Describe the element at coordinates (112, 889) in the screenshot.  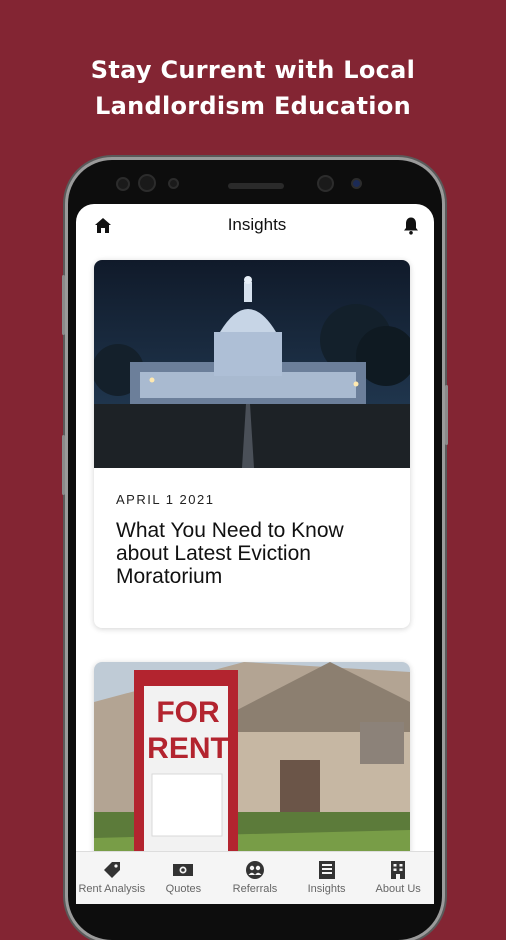
I see `nav-label: Rent Analysis` at that location.